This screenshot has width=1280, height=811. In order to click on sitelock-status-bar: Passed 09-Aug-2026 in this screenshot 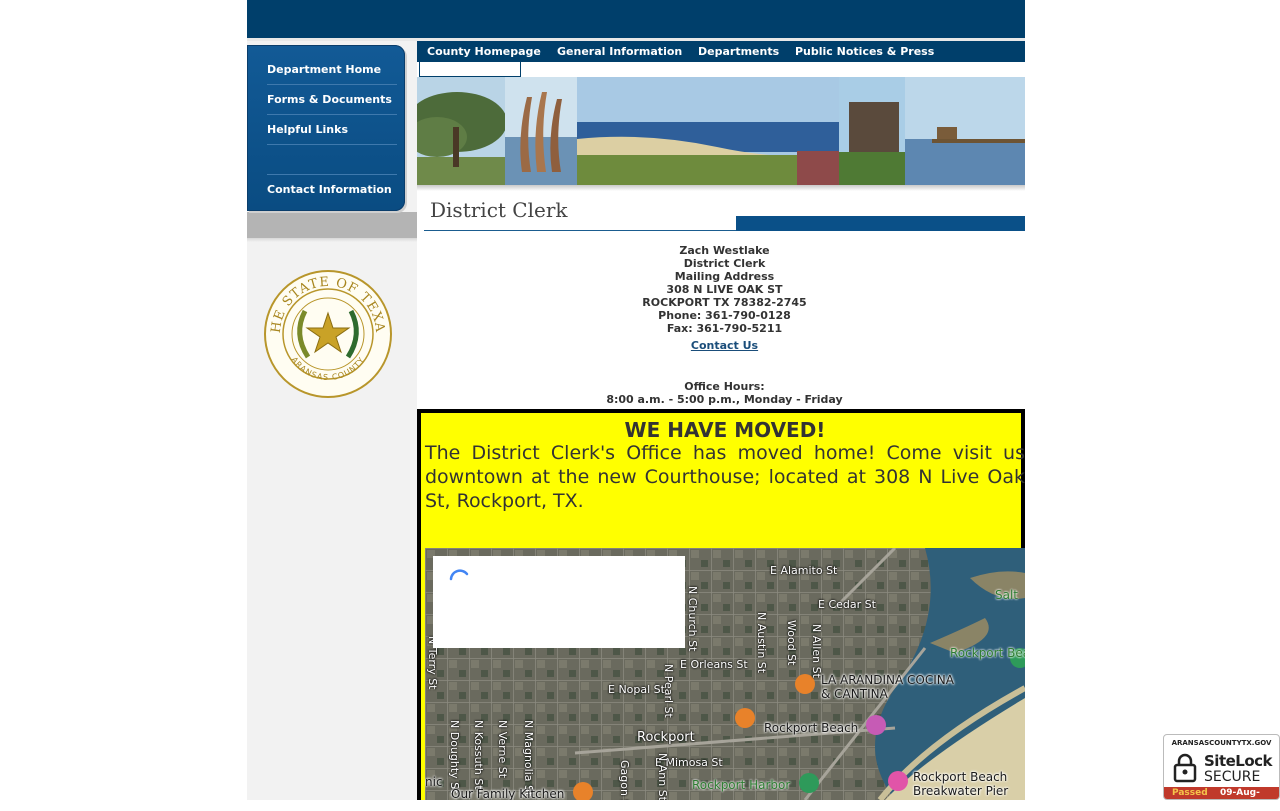, I will do `click(1221, 798)`.